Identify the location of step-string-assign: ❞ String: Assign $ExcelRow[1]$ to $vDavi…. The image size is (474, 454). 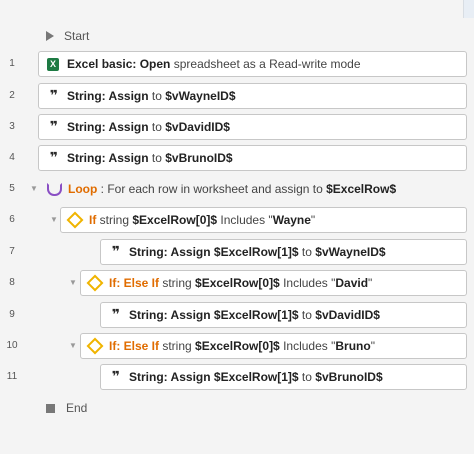
(283, 315).